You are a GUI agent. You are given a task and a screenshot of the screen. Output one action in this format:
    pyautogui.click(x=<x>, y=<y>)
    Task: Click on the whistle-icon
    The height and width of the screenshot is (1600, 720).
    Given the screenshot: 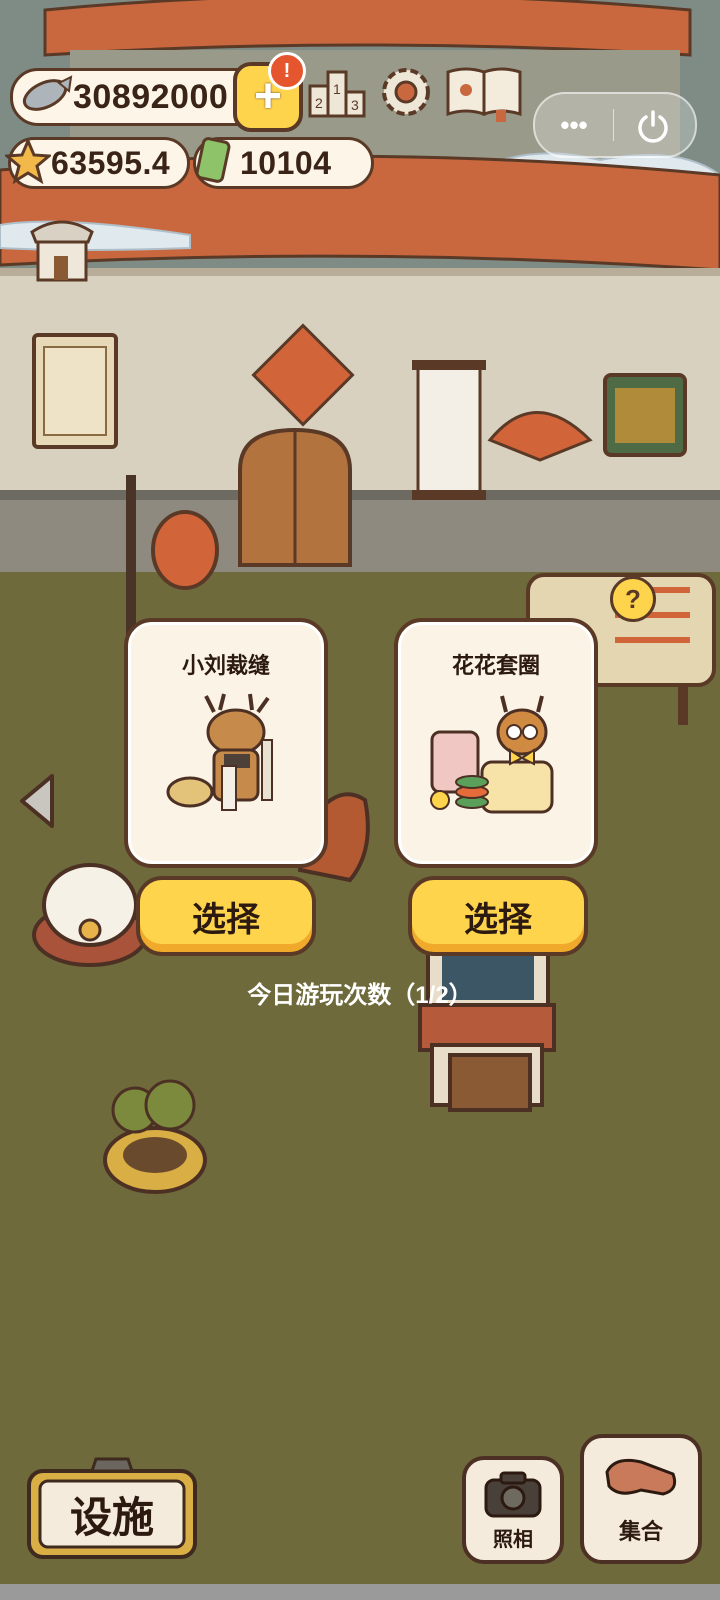 What is the action you would take?
    pyautogui.click(x=641, y=1477)
    